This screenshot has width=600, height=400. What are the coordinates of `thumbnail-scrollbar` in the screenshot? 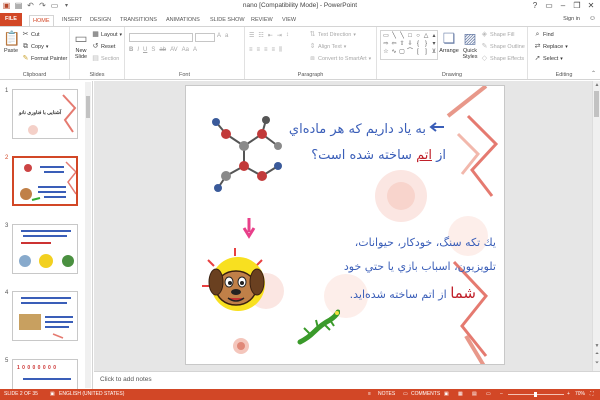 It's located at (88, 235).